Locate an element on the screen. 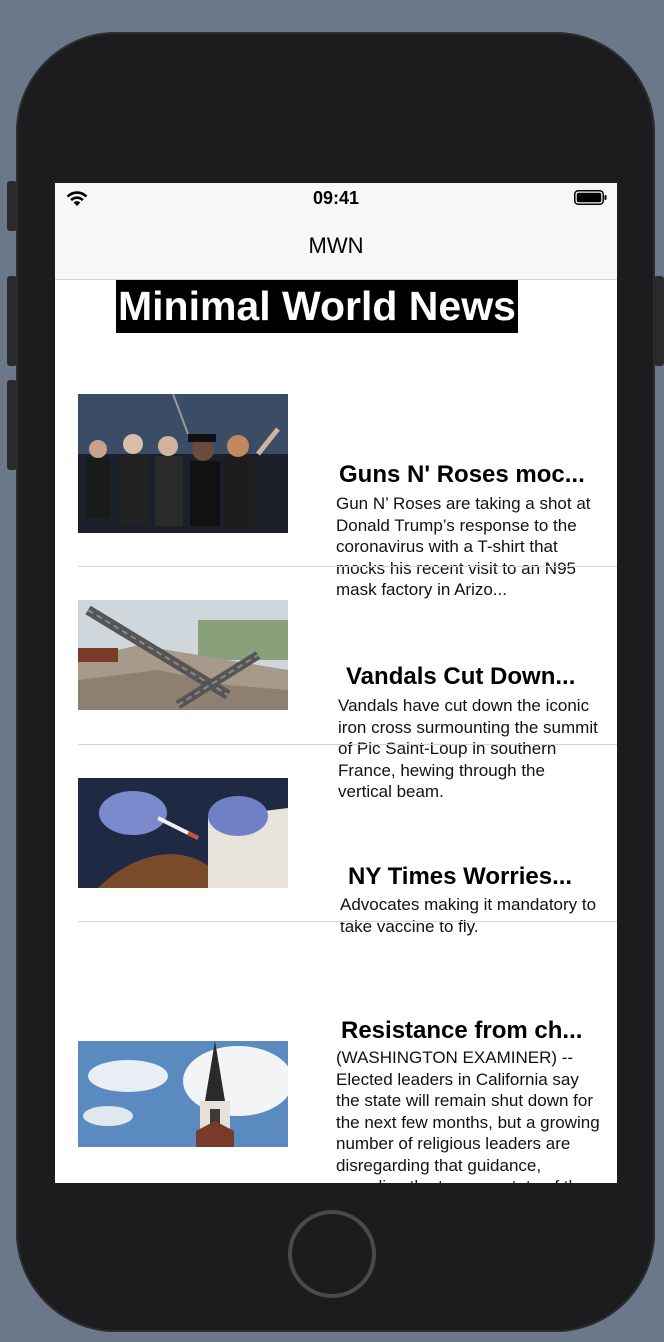  status-bar: 09:41 is located at coordinates (336, 198).